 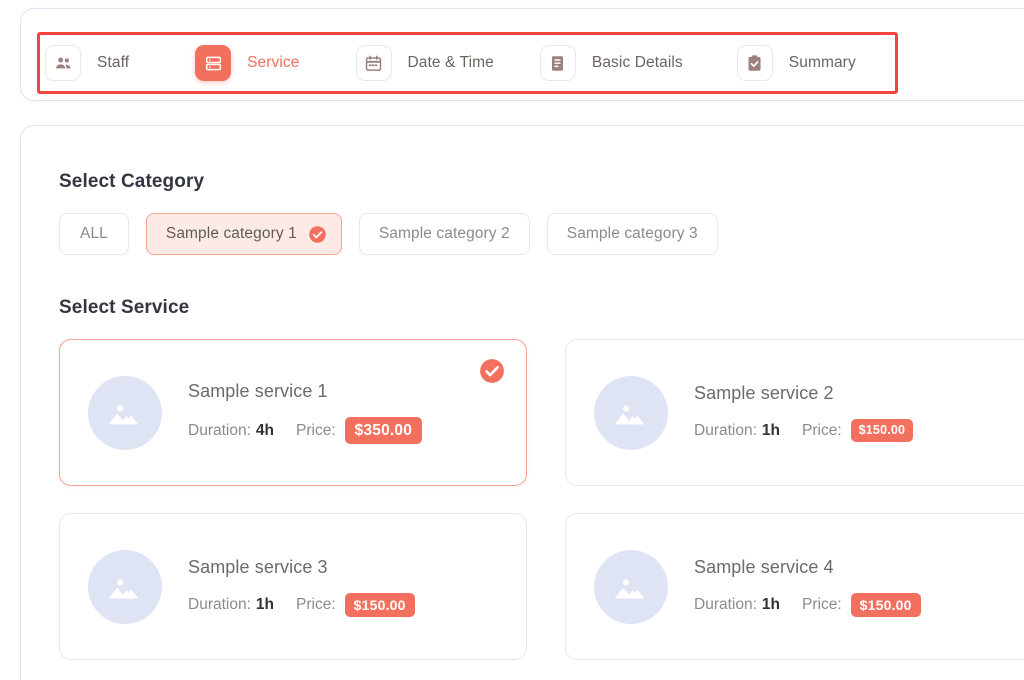 I want to click on step-staff: Staff, so click(x=87, y=63).